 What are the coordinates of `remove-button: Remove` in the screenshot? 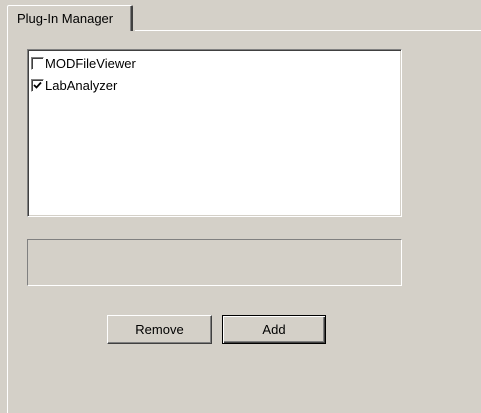 It's located at (159, 329).